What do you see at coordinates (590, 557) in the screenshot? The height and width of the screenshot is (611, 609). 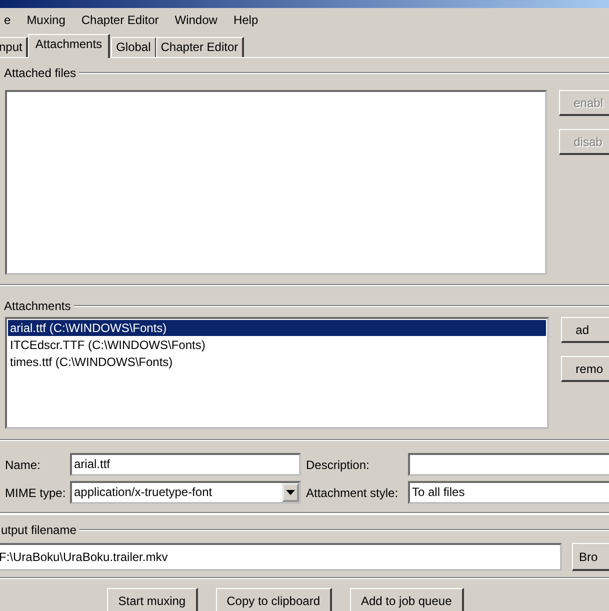 I see `browse-button: Bro` at bounding box center [590, 557].